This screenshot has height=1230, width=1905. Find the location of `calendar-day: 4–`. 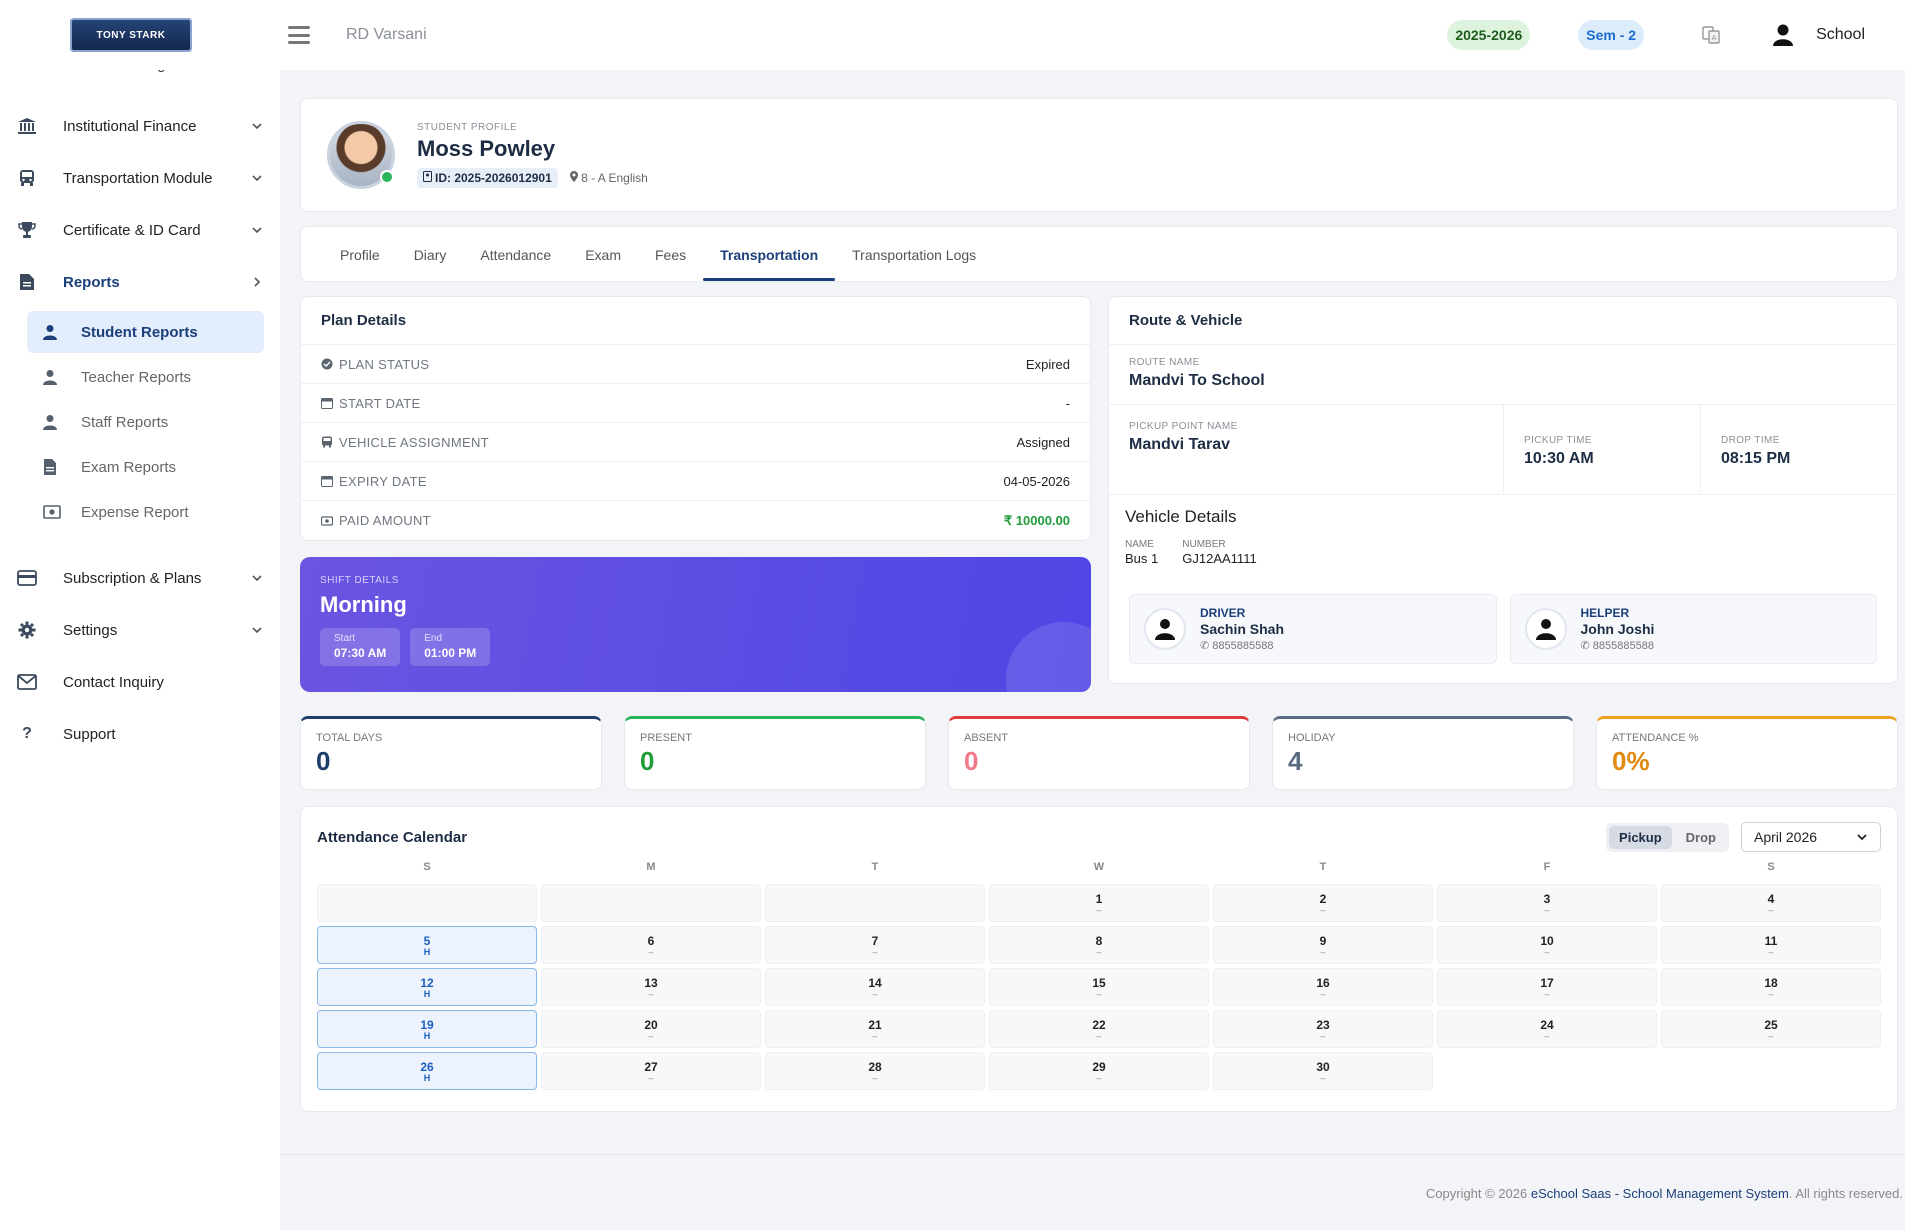

calendar-day: 4– is located at coordinates (1771, 903).